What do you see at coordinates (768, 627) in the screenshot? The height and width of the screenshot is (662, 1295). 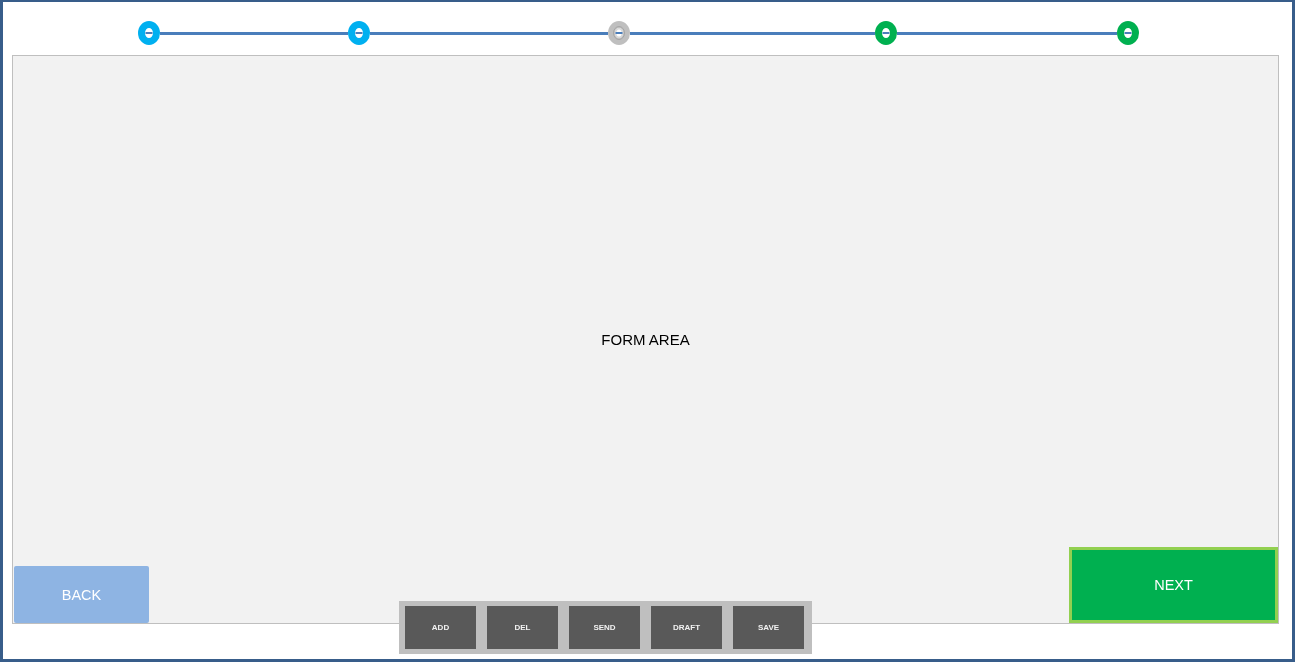 I see `toolbar-button: SAVE` at bounding box center [768, 627].